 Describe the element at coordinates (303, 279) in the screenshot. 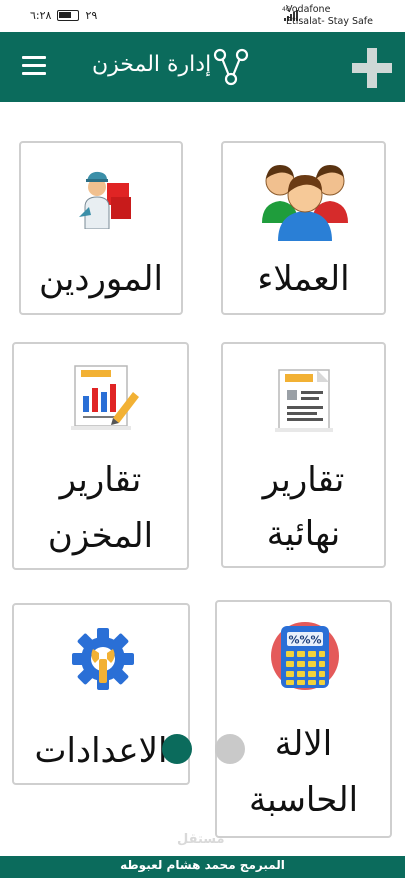

I see `customers-label: العملاء` at that location.